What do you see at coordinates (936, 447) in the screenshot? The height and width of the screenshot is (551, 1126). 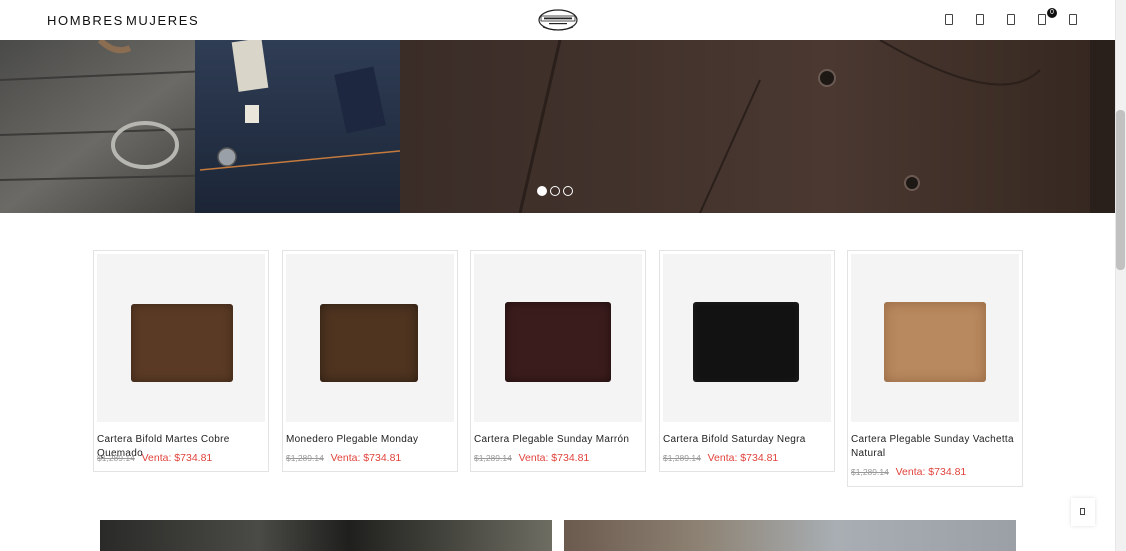 I see `product-title: Cartera Plegable Sunday Vachetta Natural` at bounding box center [936, 447].